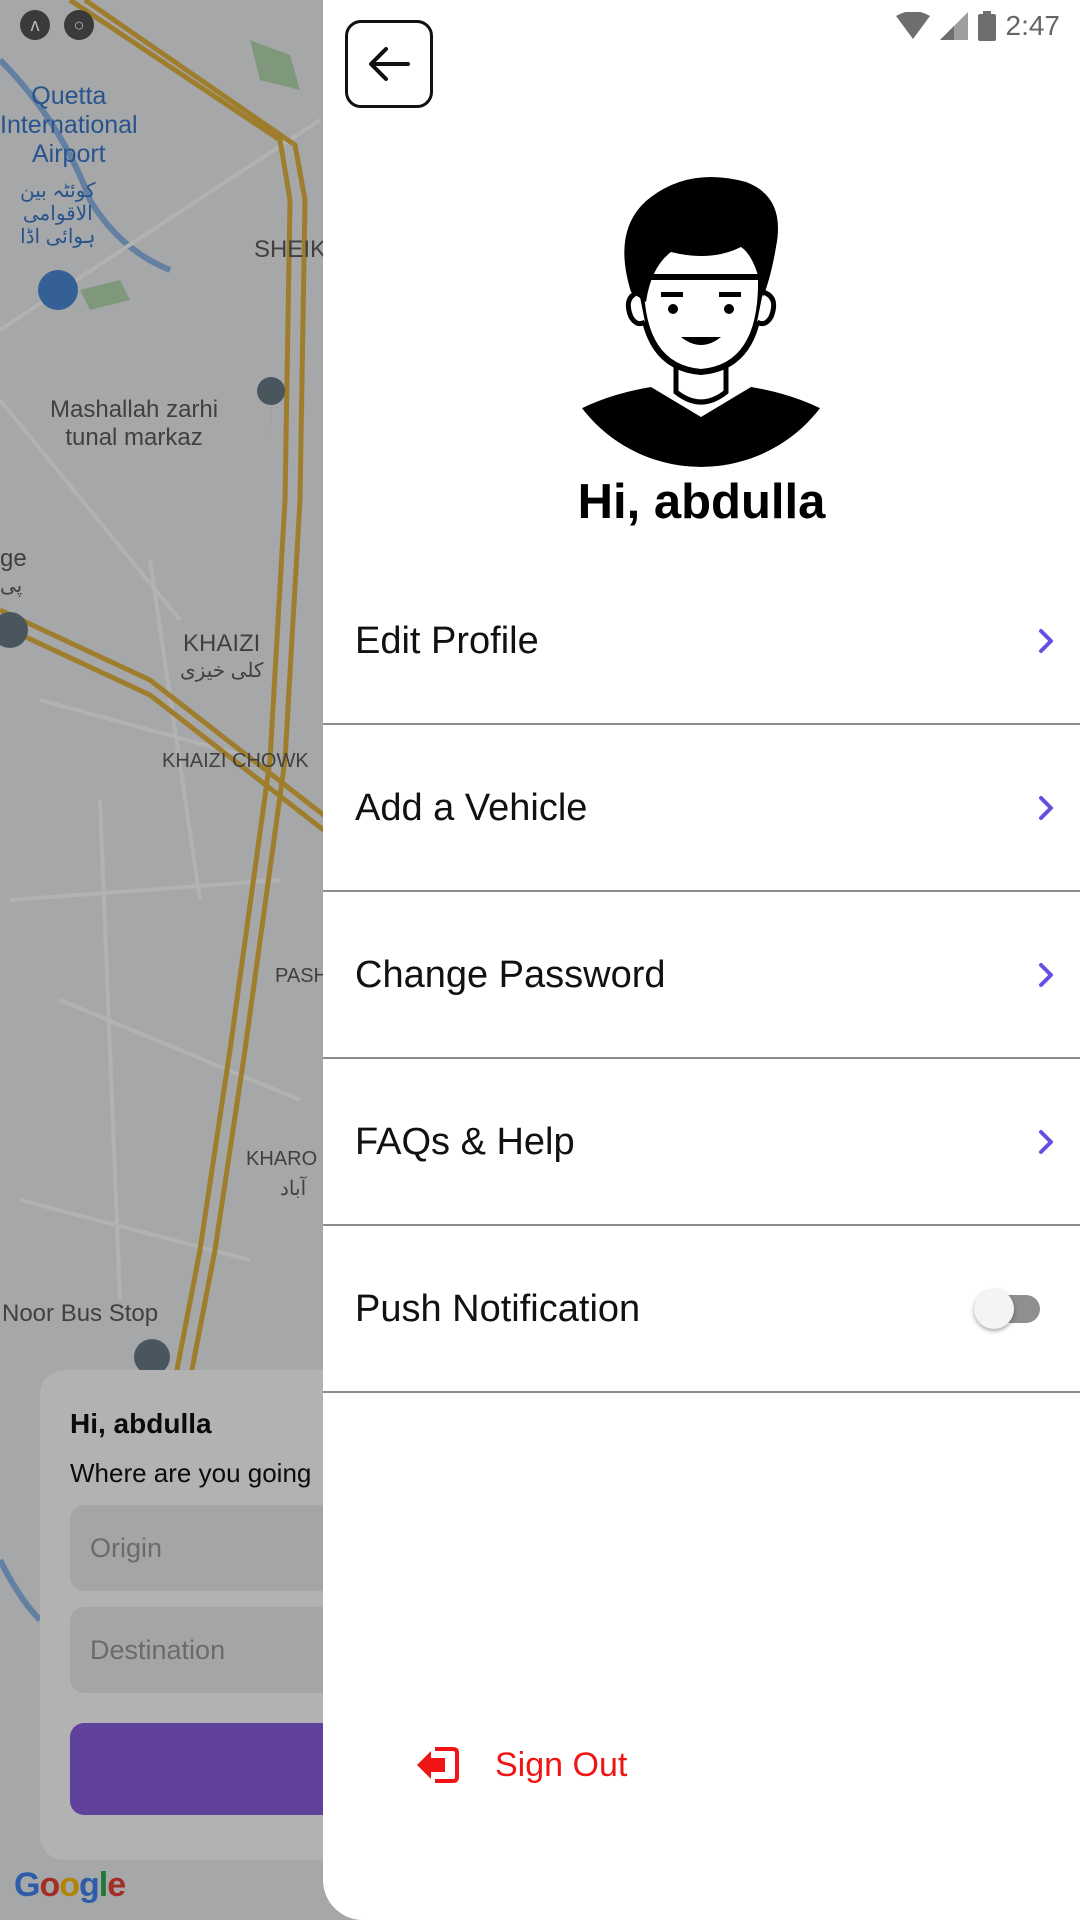 Image resolution: width=1080 pixels, height=1920 pixels. Describe the element at coordinates (701, 809) in the screenshot. I see `menu-item-add-vehicle: Add a Vehicle` at that location.